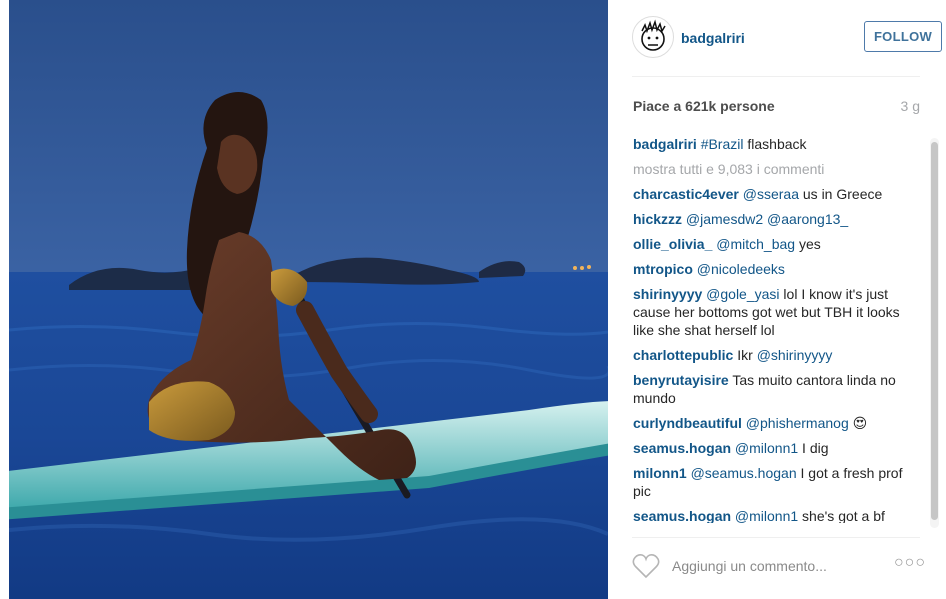 The width and height of the screenshot is (946, 599). What do you see at coordinates (747, 355) in the screenshot?
I see `comment-text: Ikr` at bounding box center [747, 355].